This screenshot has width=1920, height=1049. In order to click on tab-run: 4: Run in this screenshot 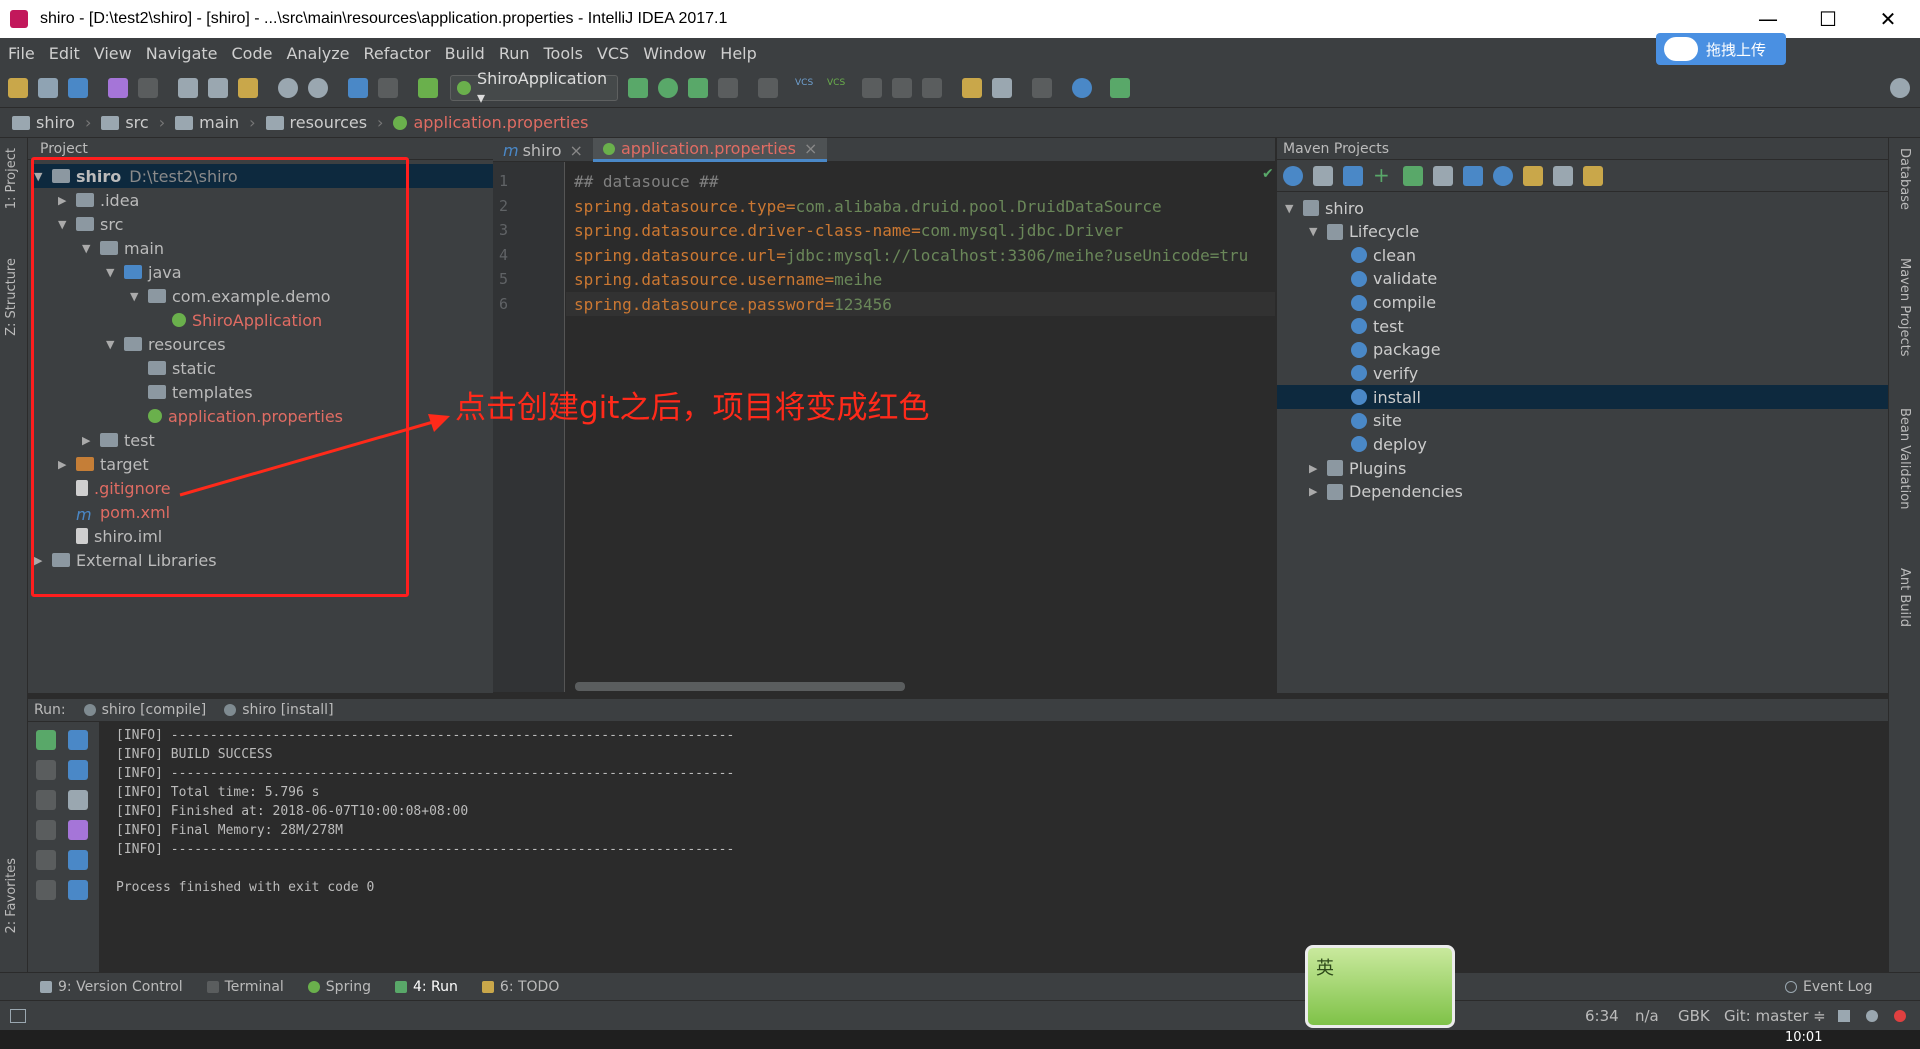, I will do `click(426, 987)`.